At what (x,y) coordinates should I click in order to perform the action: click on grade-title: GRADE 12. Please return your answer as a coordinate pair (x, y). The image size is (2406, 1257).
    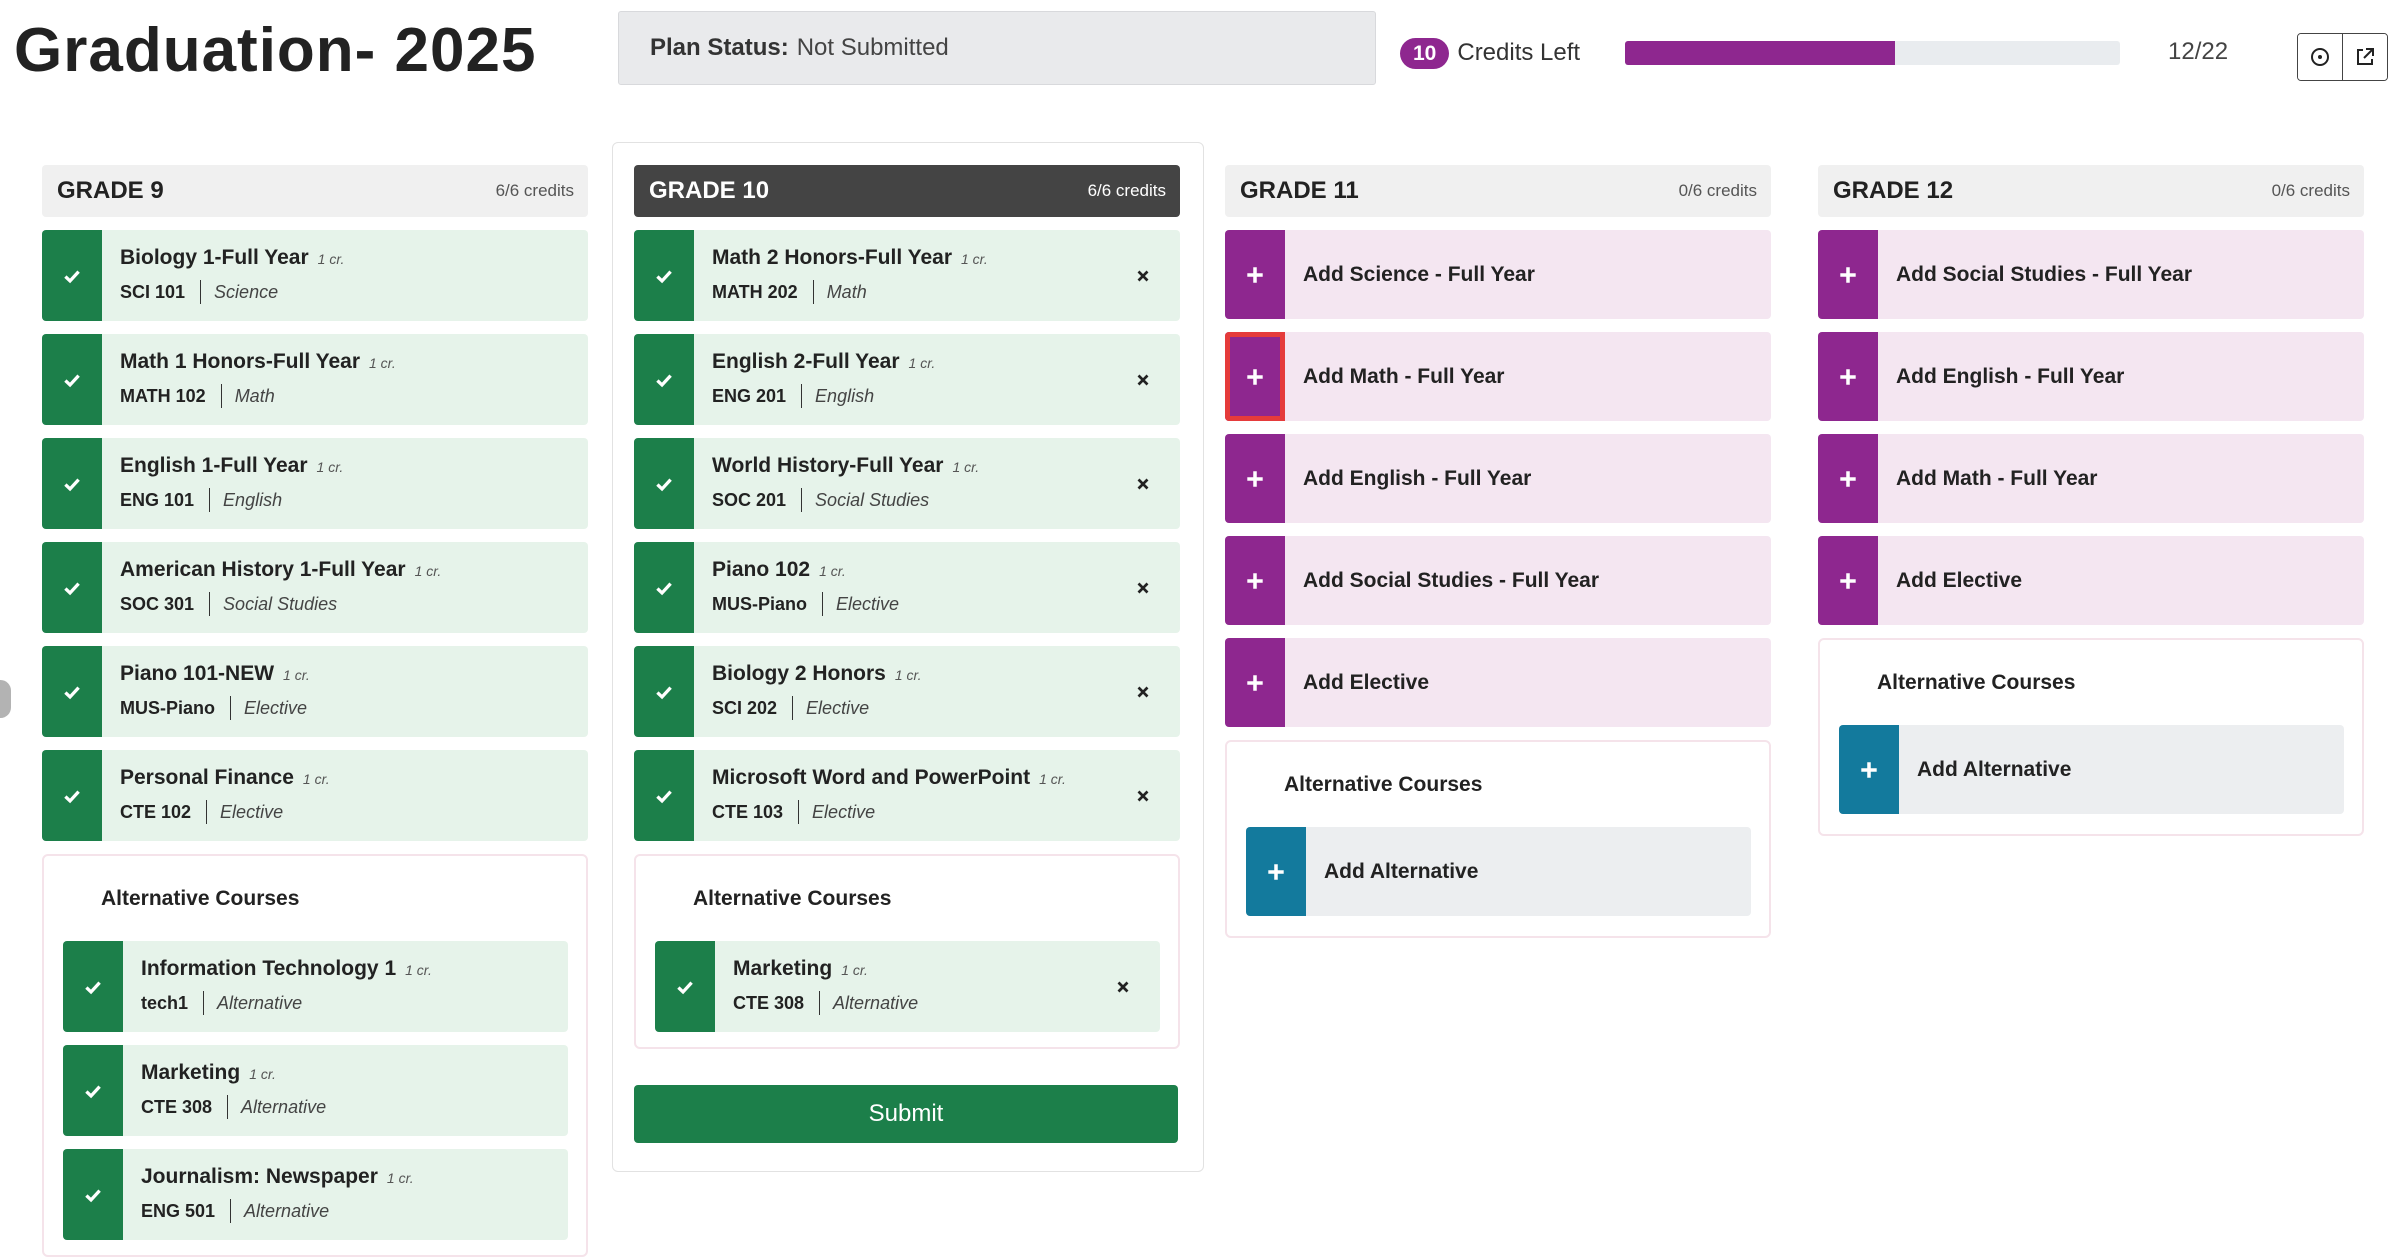
    Looking at the image, I should click on (1893, 190).